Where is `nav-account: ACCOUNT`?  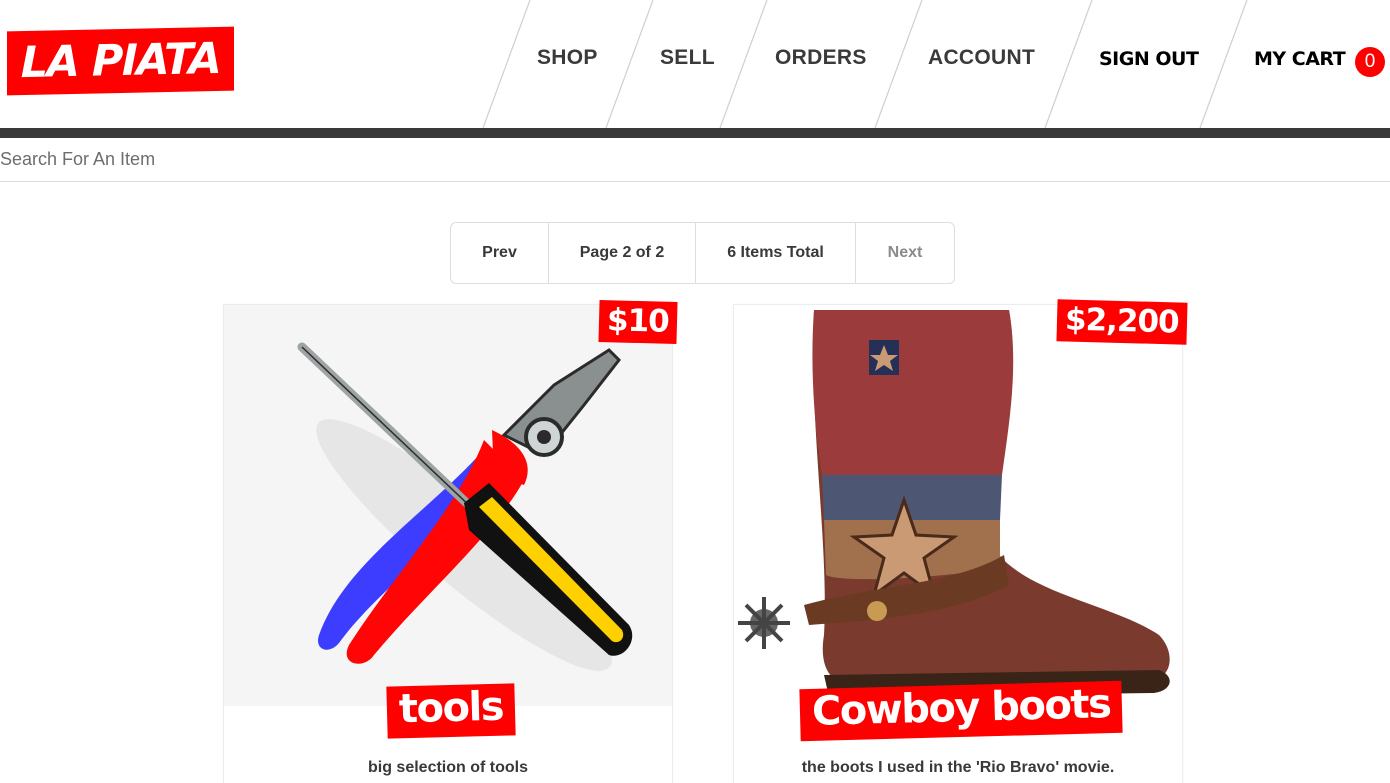
nav-account: ACCOUNT is located at coordinates (981, 61).